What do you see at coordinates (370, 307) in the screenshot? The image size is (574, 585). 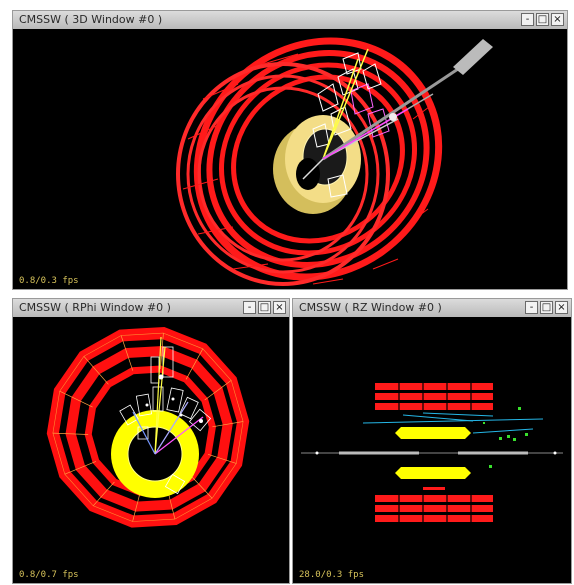 I see `window-rz-title: CMSSW ( RZ Window #0 )` at bounding box center [370, 307].